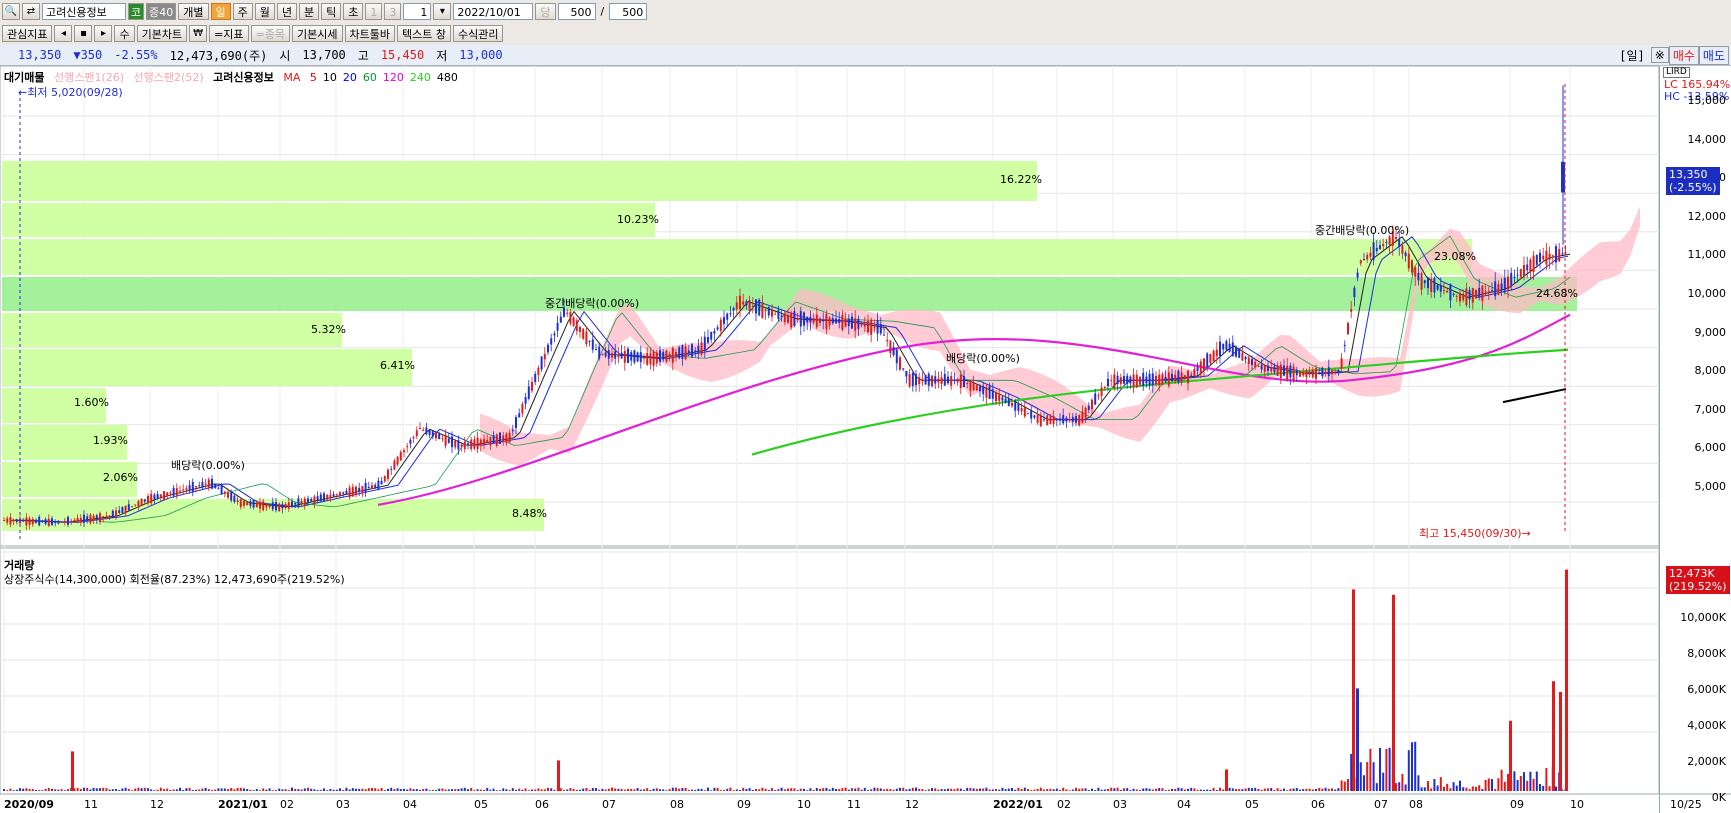 This screenshot has height=813, width=1731. Describe the element at coordinates (1693, 181) in the screenshot. I see `current-price-tag: 13,350 (-2.55%)` at that location.